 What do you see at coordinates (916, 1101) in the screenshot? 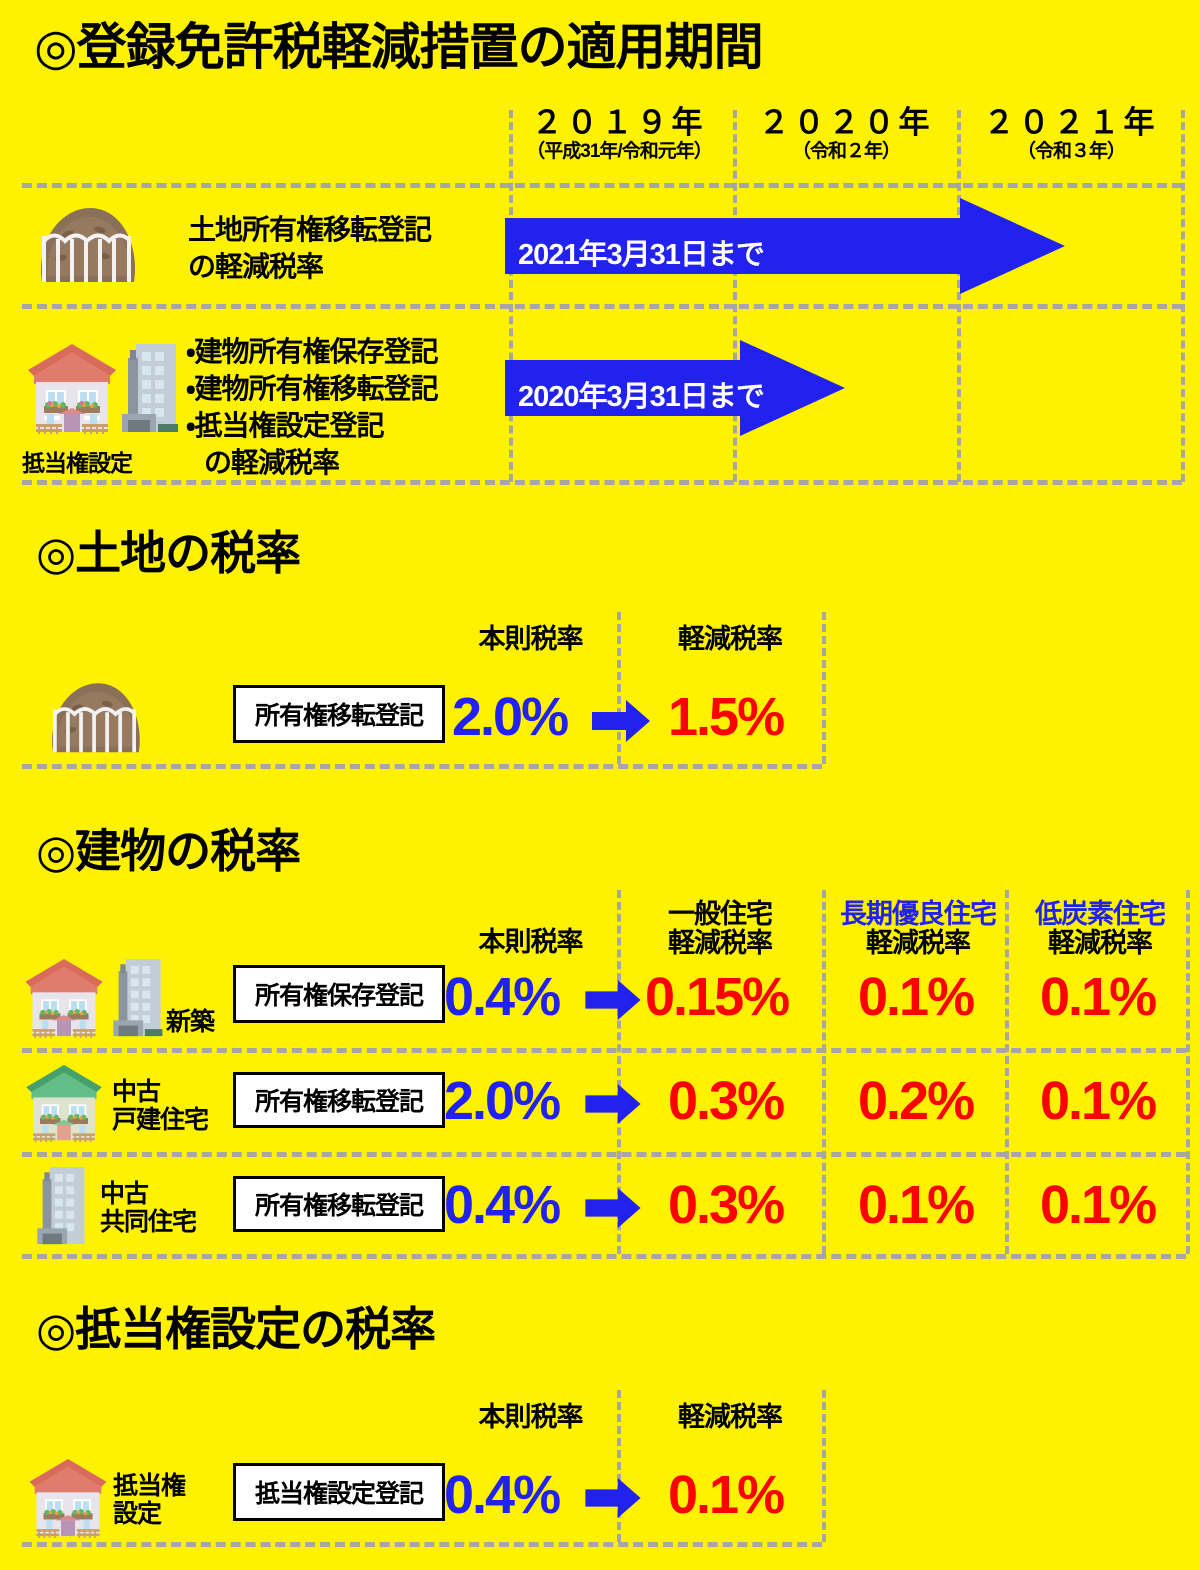
I see `building-row-2-long-term-rate: 0.2%` at bounding box center [916, 1101].